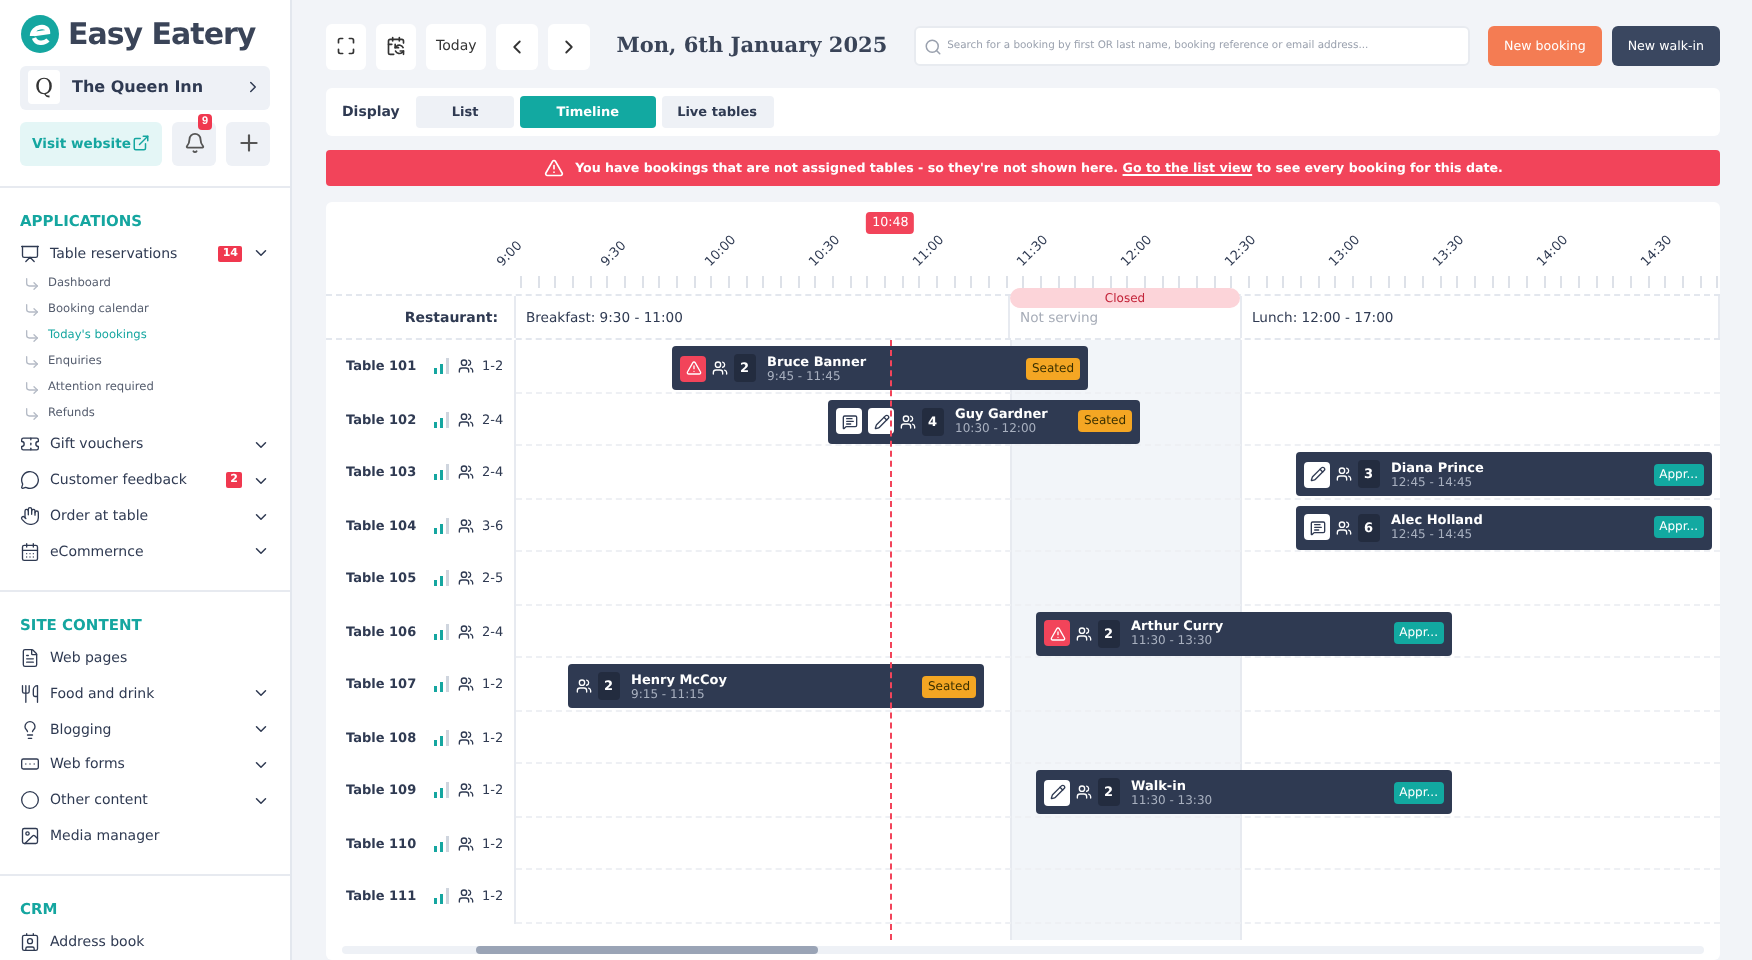 The height and width of the screenshot is (960, 1752). Describe the element at coordinates (932, 46) in the screenshot. I see `search-icon` at that location.